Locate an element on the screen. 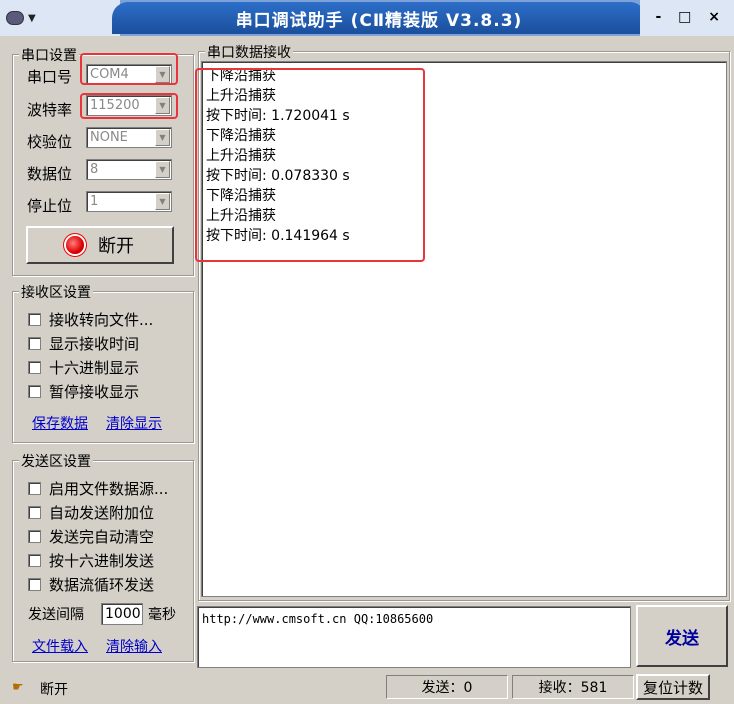 This screenshot has height=704, width=734. databits-label: 数据位 is located at coordinates (50, 174).